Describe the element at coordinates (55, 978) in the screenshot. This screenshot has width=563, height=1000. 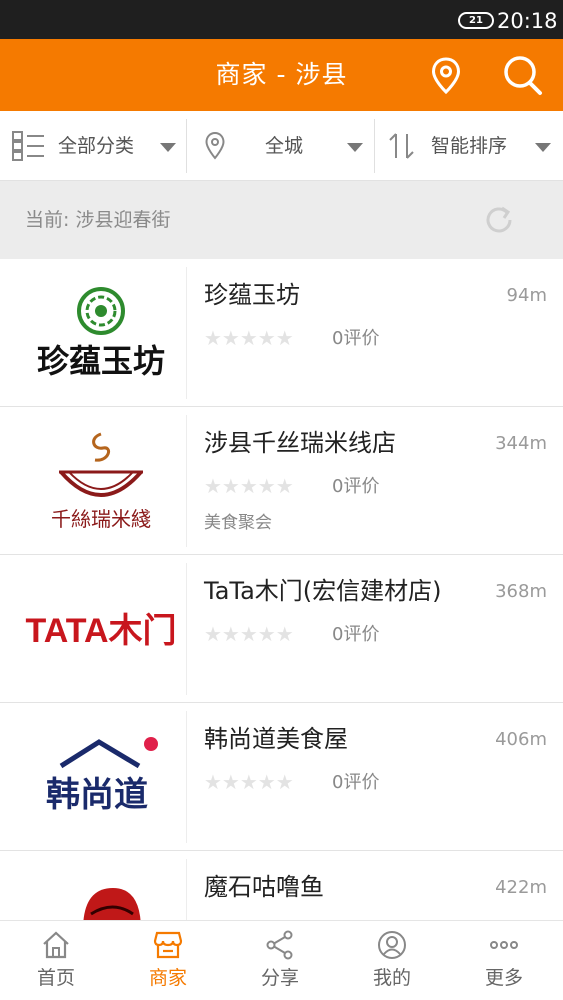
I see `tab-home-label: 首页` at that location.